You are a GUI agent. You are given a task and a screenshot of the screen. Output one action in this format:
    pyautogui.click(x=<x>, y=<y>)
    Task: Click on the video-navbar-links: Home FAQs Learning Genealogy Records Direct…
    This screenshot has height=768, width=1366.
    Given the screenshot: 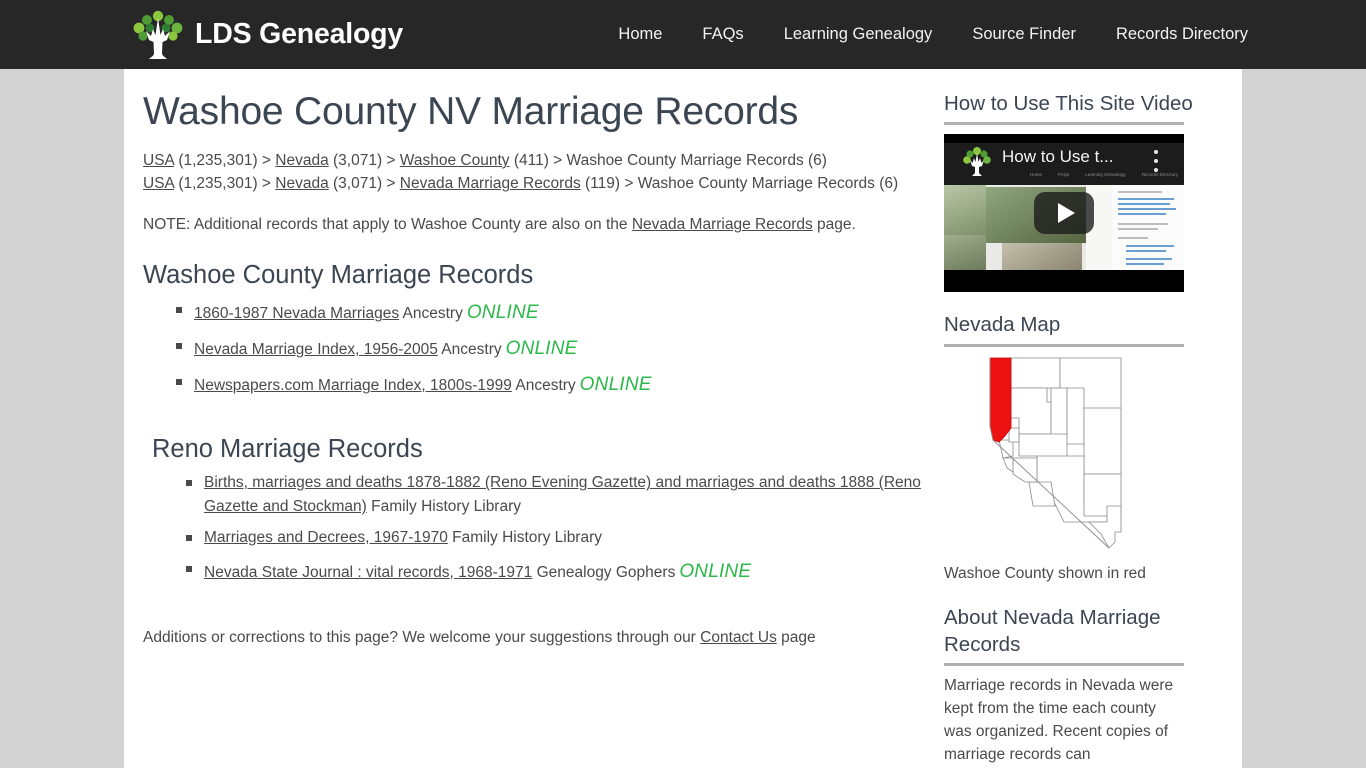 What is the action you would take?
    pyautogui.click(x=1104, y=175)
    